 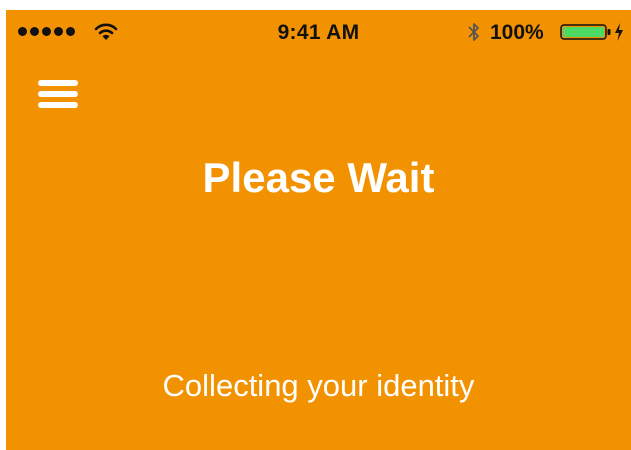 I want to click on status-bar: 9:41 AM 100%, so click(x=318, y=32).